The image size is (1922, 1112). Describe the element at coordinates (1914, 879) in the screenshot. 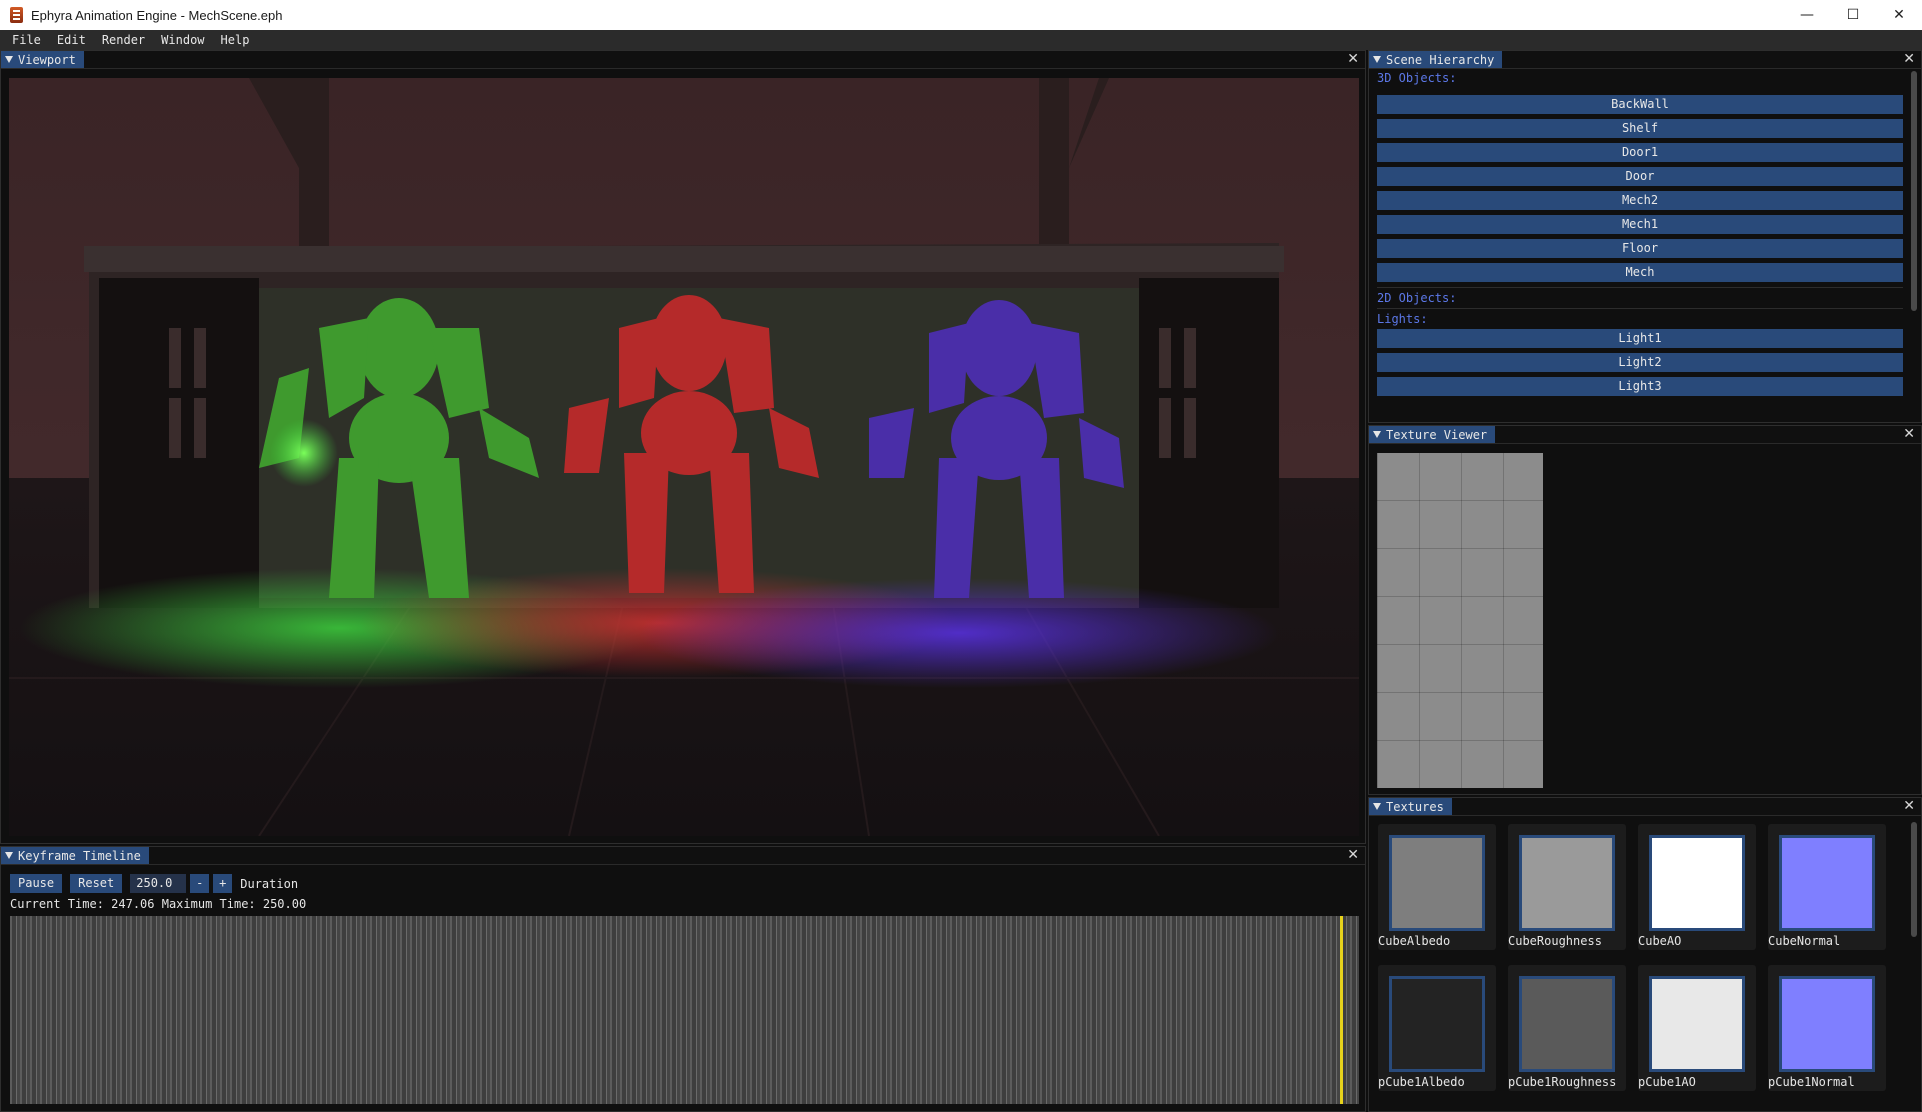

I see `textures-scrollbar` at that location.